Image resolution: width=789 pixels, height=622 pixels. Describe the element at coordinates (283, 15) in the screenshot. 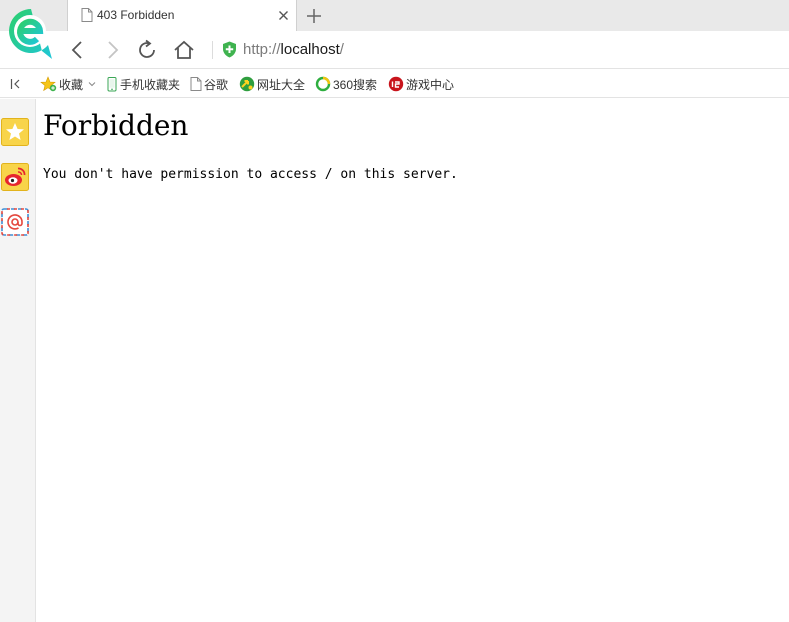

I see `close-tab-icon` at that location.